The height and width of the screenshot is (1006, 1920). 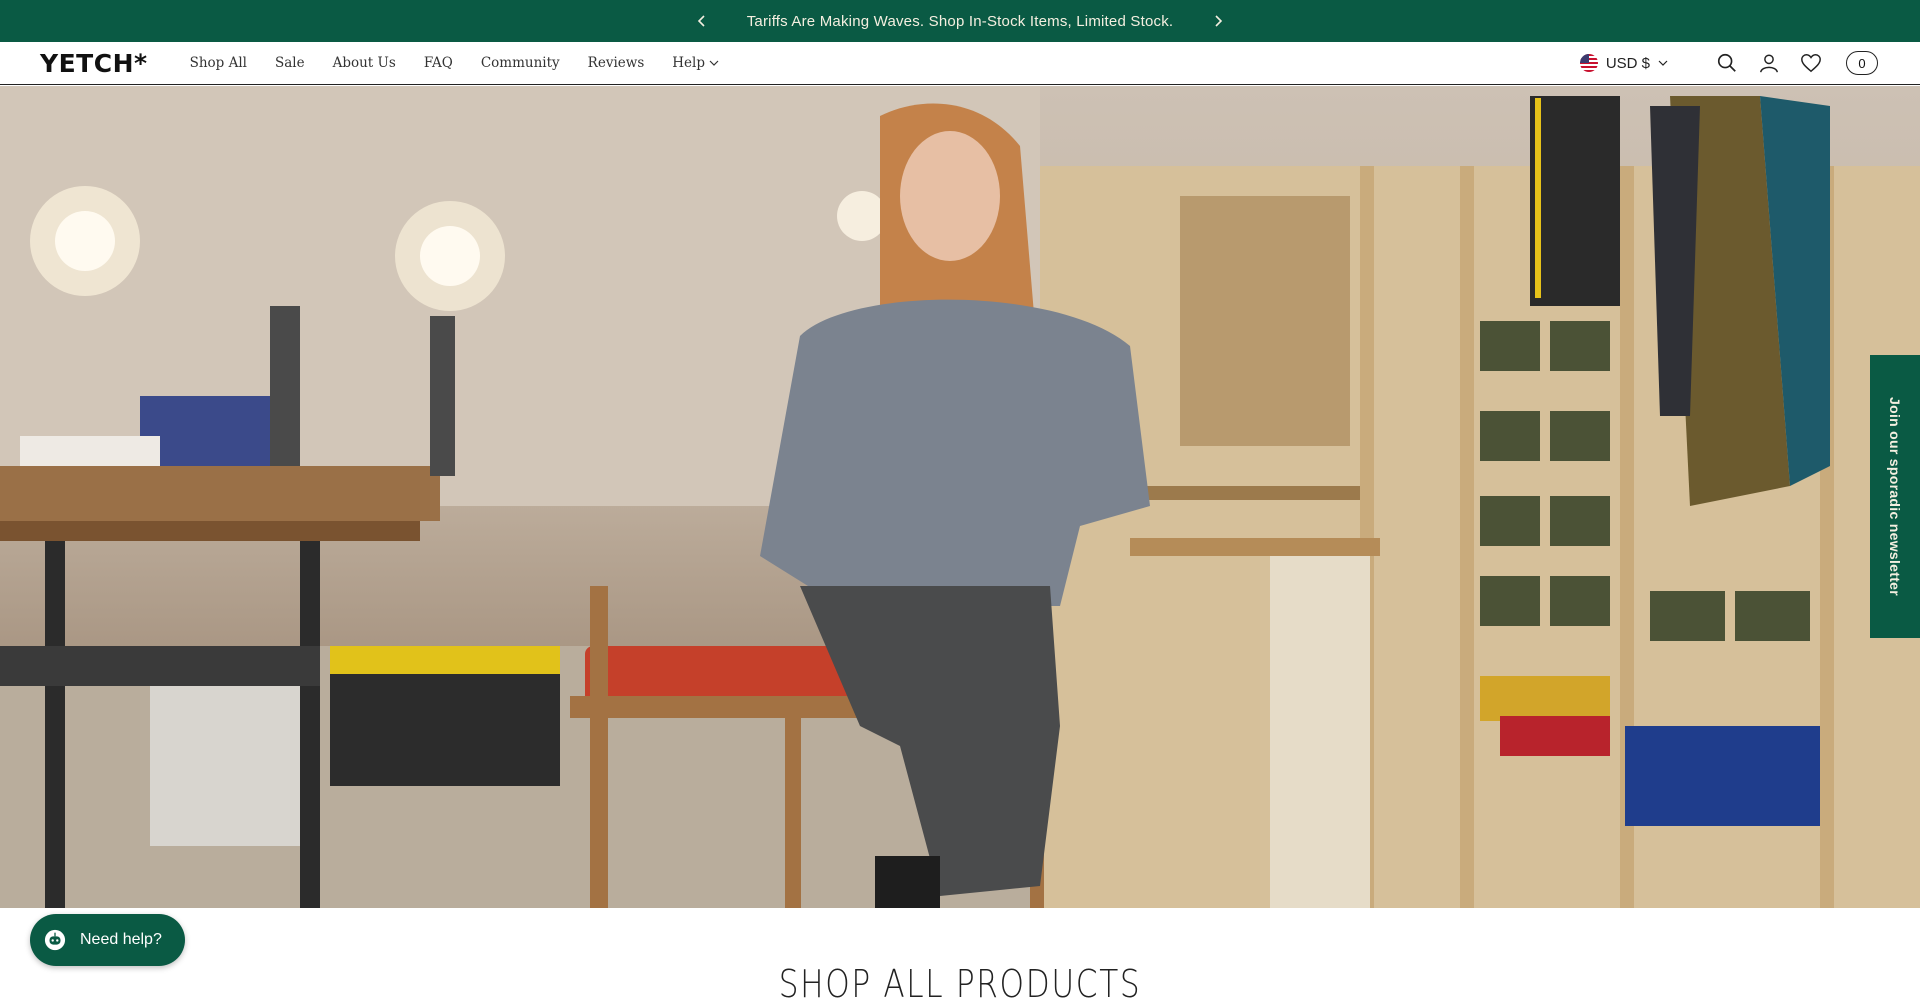 I want to click on newsletter-tab: Join our sporadic newsletter, so click(x=1895, y=496).